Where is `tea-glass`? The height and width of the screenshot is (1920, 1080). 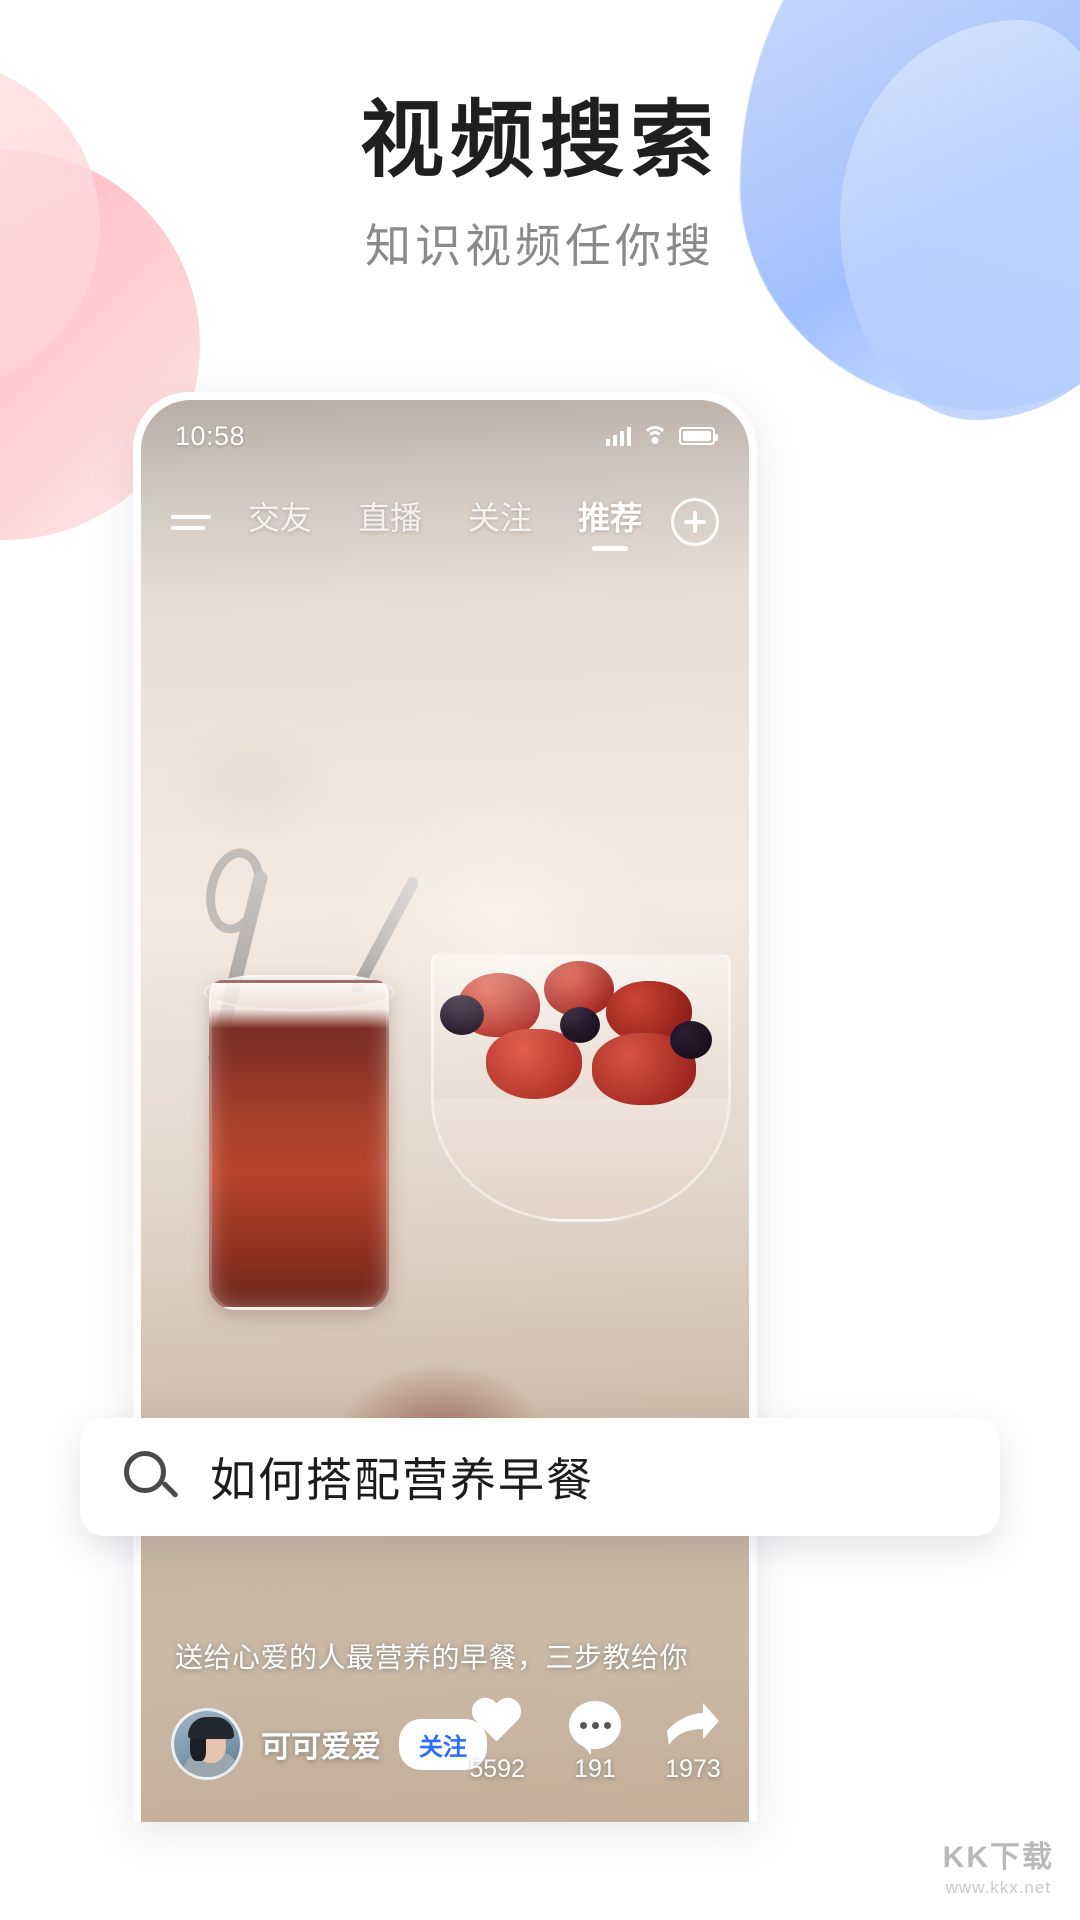 tea-glass is located at coordinates (299, 1145).